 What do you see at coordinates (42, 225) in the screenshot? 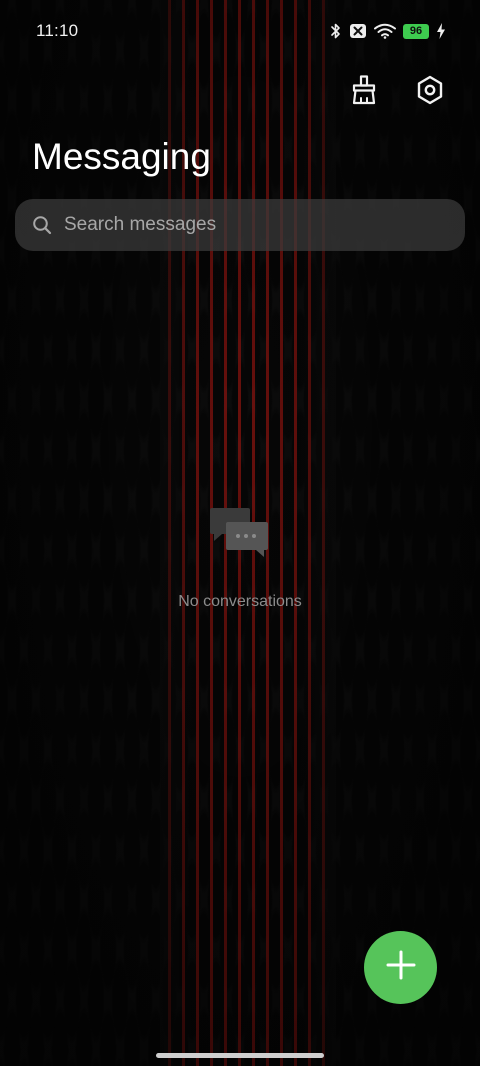
I see `search-icon` at bounding box center [42, 225].